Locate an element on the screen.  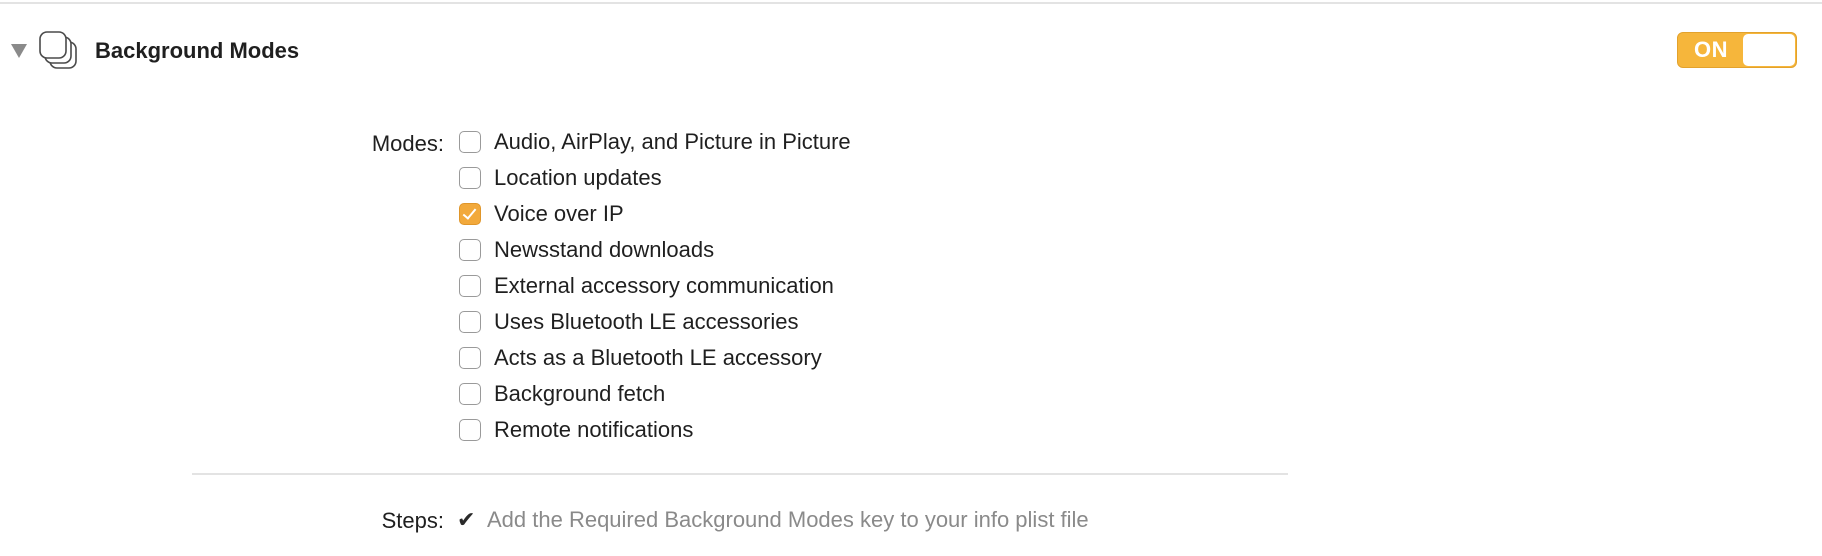
mode-label: Audio, AirPlay, and Picture in Picture is located at coordinates (672, 141).